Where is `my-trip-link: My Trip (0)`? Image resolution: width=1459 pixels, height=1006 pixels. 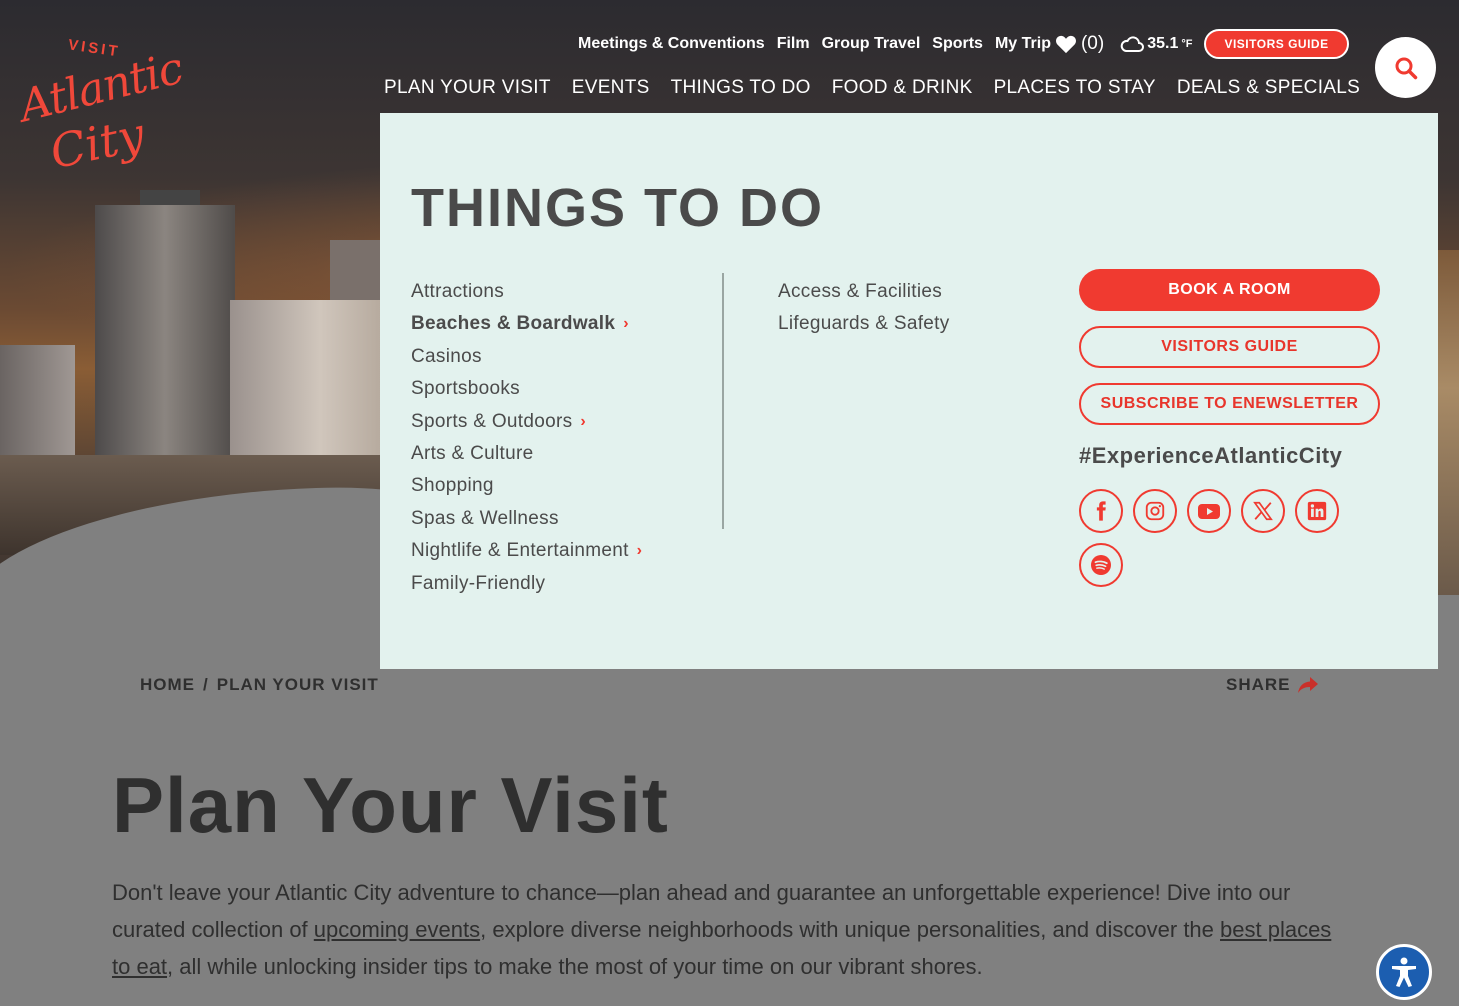
my-trip-link: My Trip (0) is located at coordinates (1049, 44).